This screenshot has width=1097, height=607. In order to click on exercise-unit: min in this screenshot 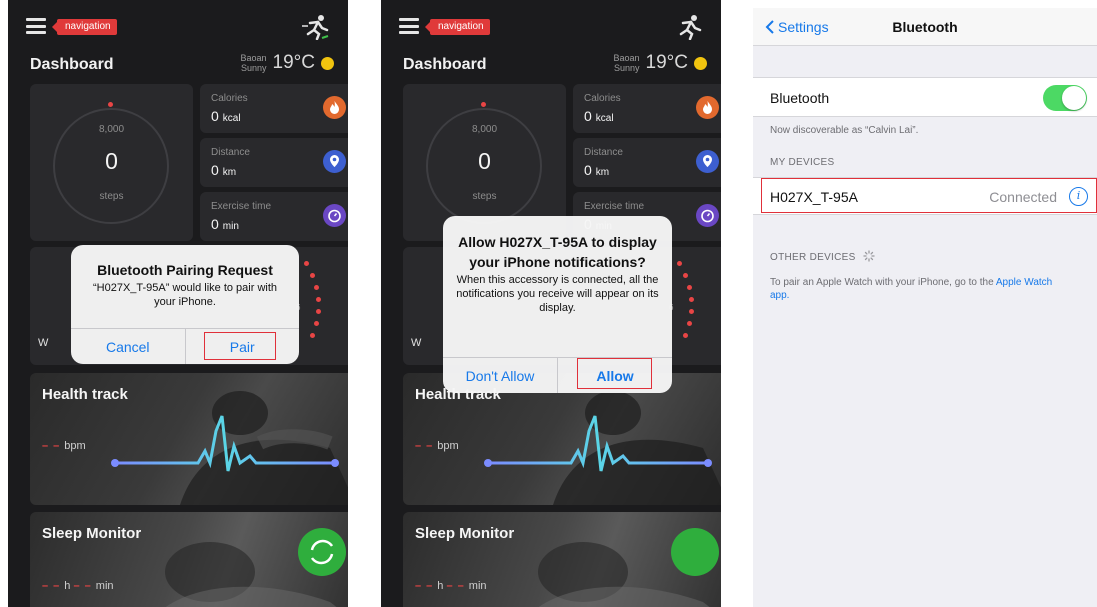, I will do `click(230, 226)`.